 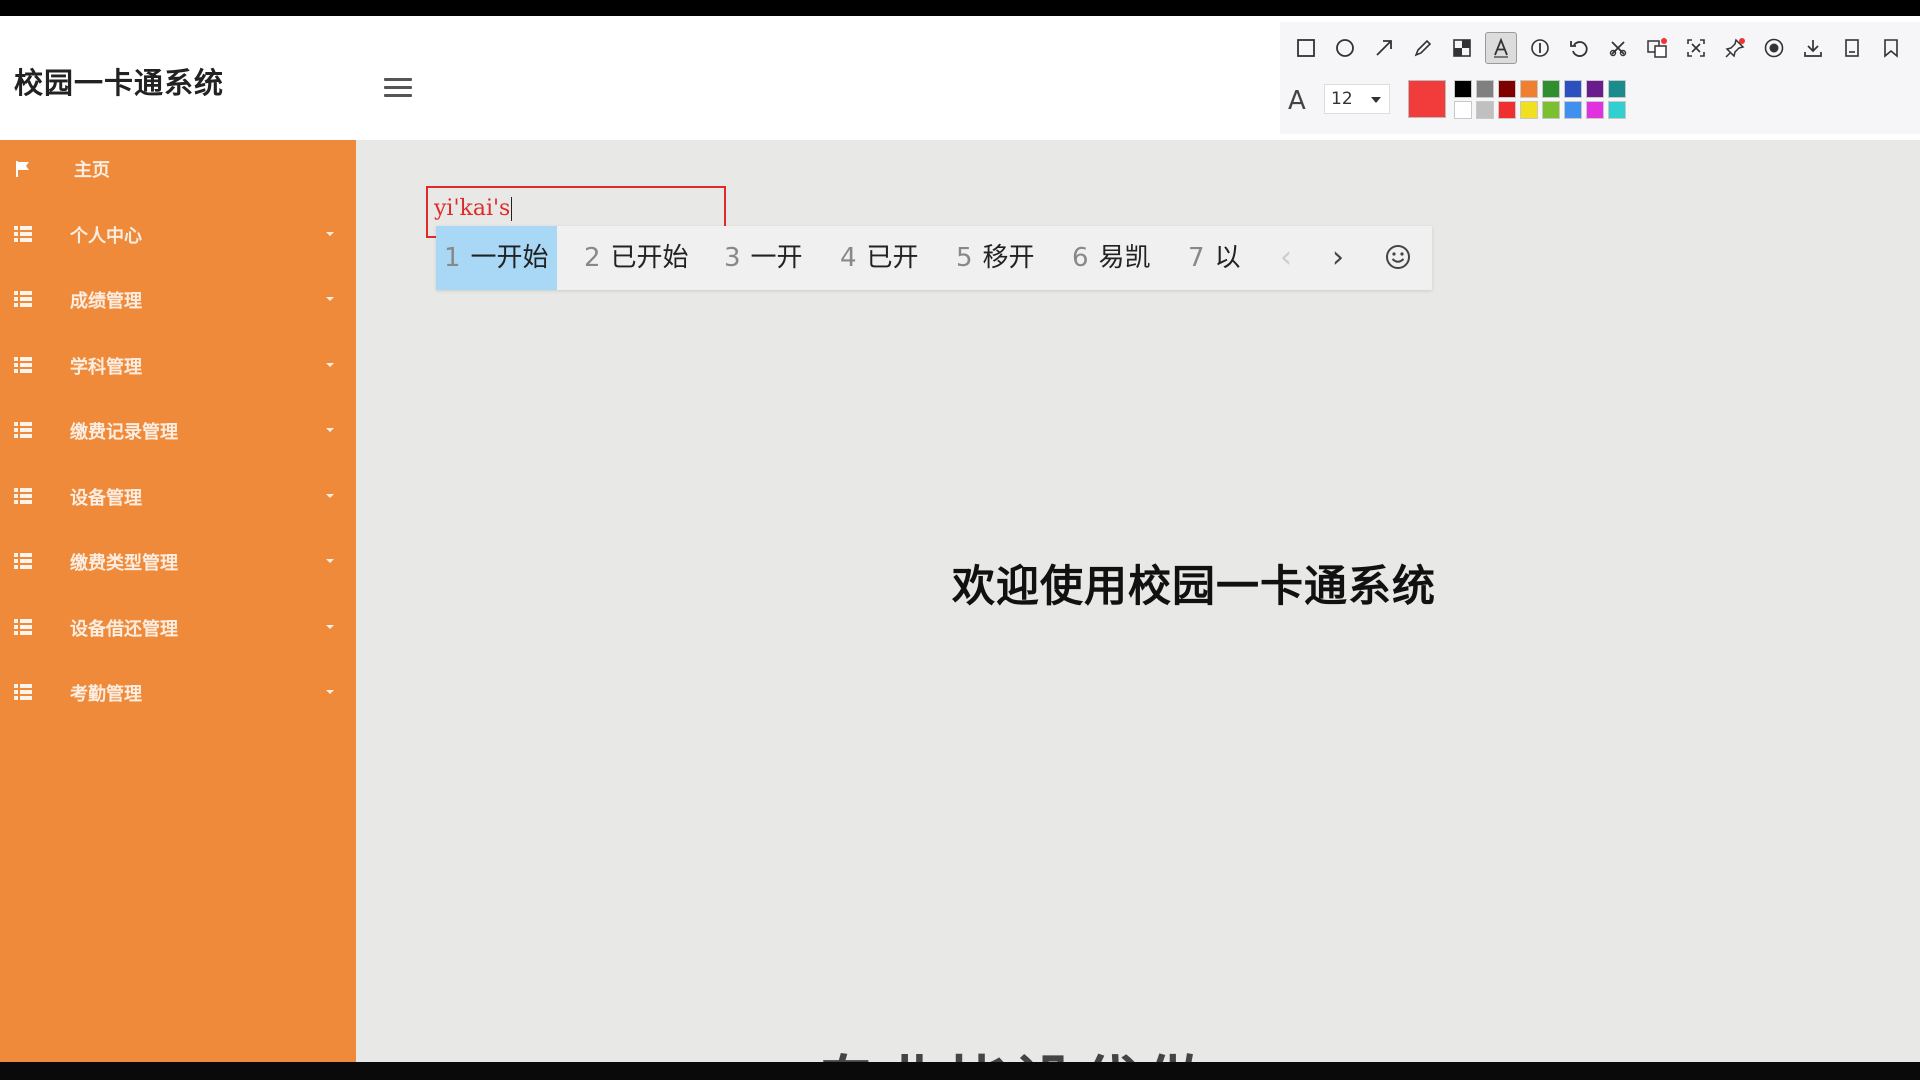 What do you see at coordinates (23, 168) in the screenshot?
I see `flag-icon` at bounding box center [23, 168].